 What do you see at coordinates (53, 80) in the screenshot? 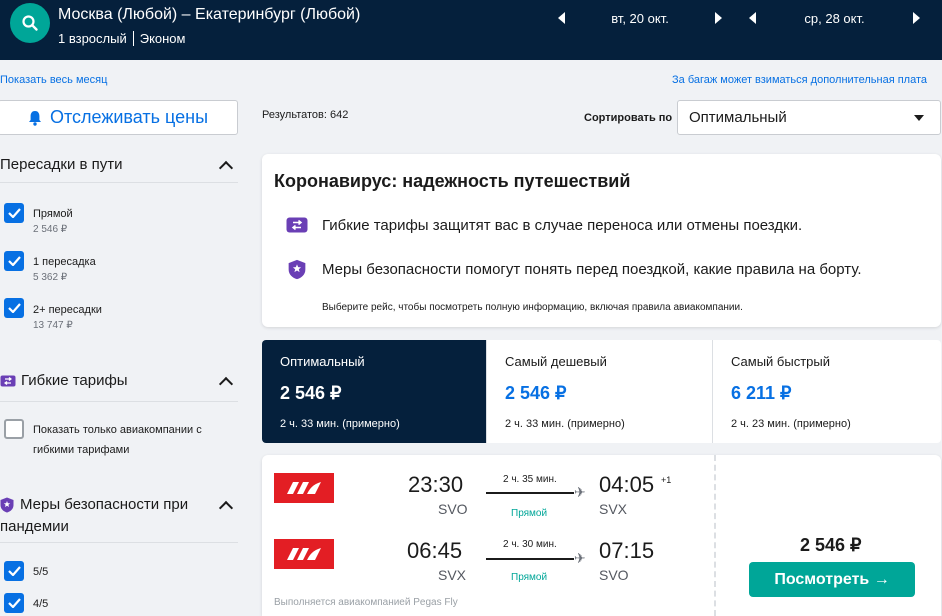
I see `show-month-link: Показать весь месяц` at bounding box center [53, 80].